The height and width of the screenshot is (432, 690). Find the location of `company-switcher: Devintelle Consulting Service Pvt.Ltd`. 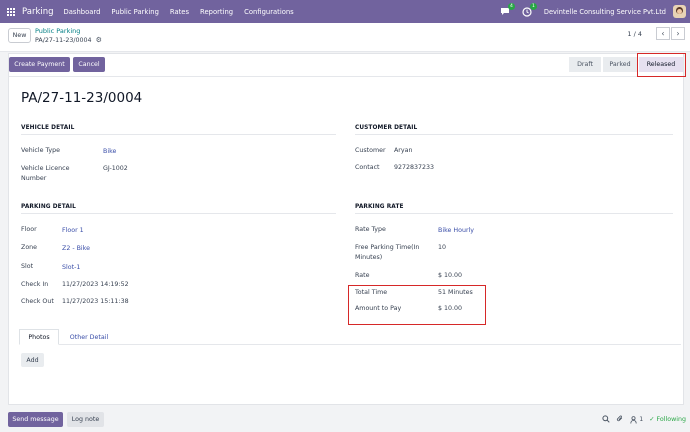

company-switcher: Devintelle Consulting Service Pvt.Ltd is located at coordinates (605, 12).